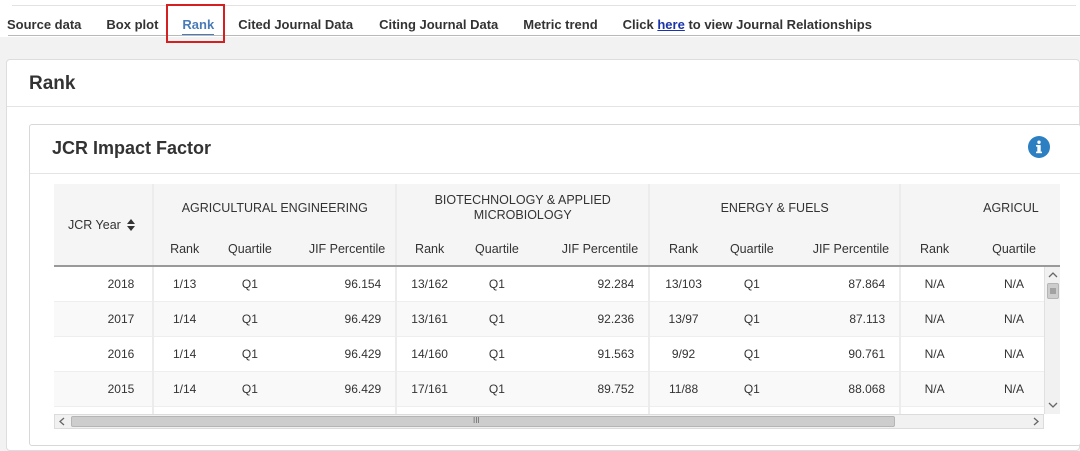 Image resolution: width=1080 pixels, height=451 pixels. I want to click on table-row, so click(557, 410).